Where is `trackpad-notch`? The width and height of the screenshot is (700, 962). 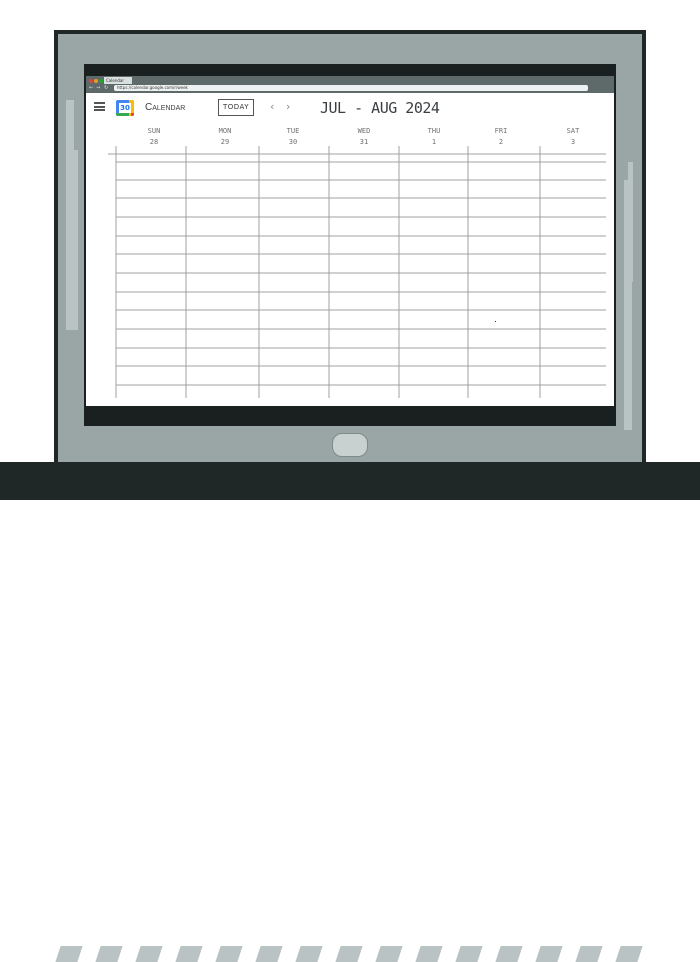
trackpad-notch is located at coordinates (350, 445).